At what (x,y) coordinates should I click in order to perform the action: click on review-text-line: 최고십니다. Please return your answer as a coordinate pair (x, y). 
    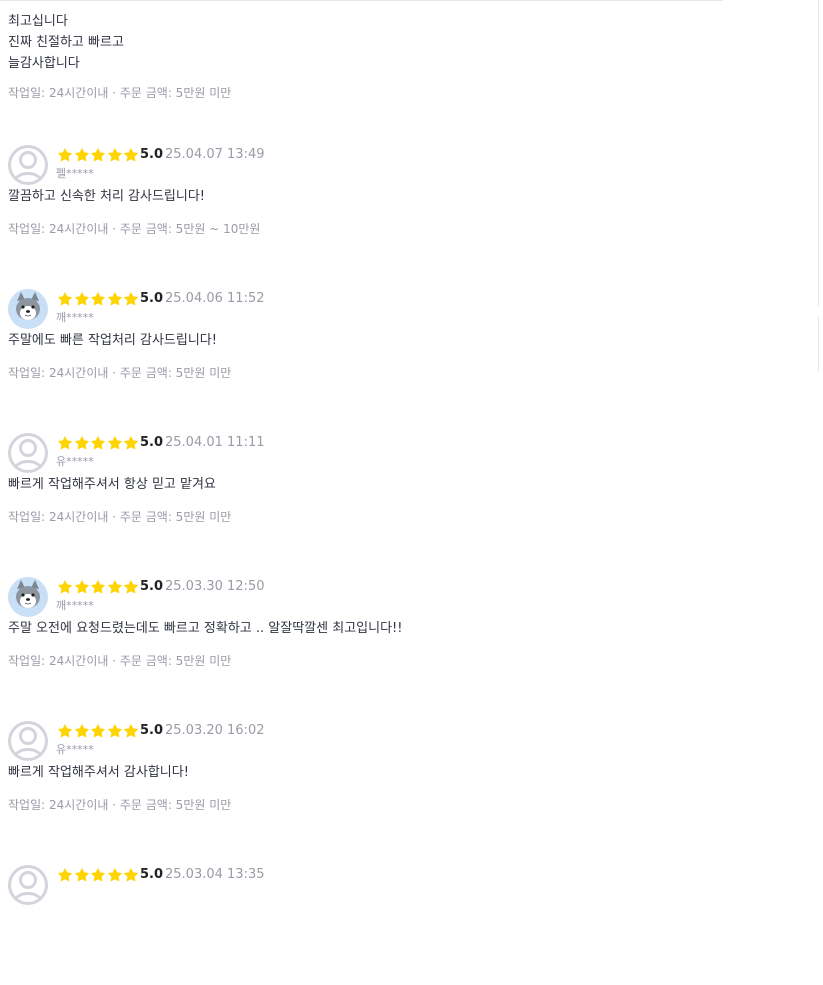
    Looking at the image, I should click on (38, 21).